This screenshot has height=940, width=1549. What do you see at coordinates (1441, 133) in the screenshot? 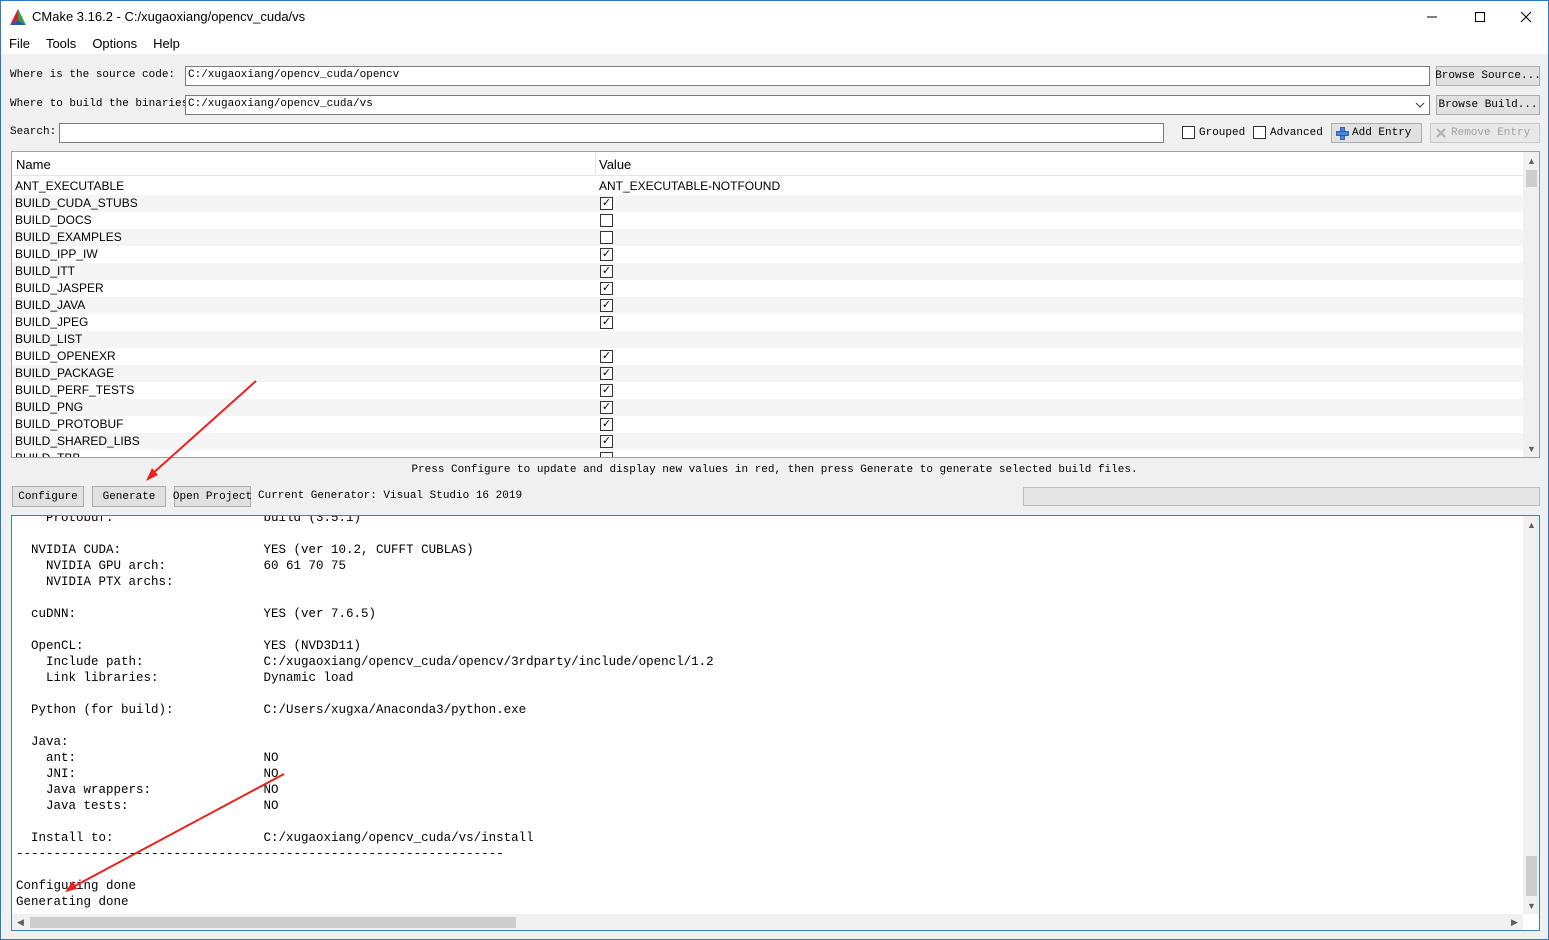
I see `x-icon` at bounding box center [1441, 133].